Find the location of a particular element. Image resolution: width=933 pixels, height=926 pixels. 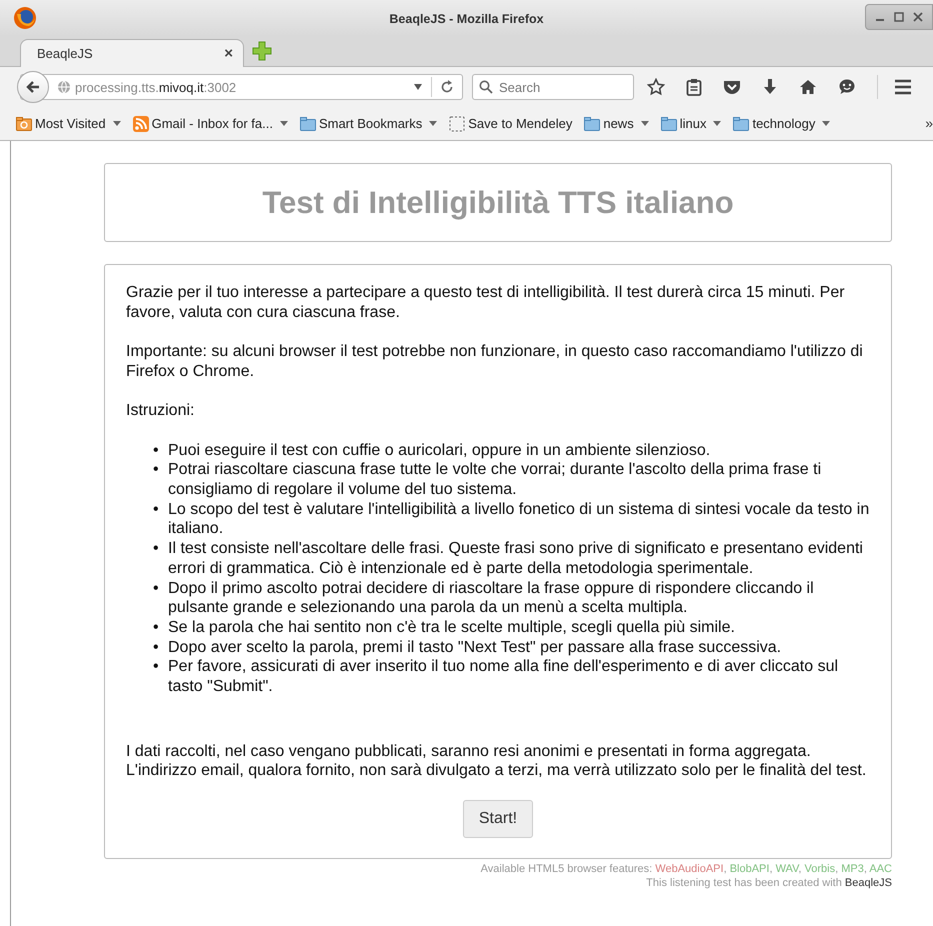

paragraph: I dati raccolti, nel caso vengano pubblicati, saranno resi anonimi e presentati in forma aggregata. L'indirizzo email, qualora fornito, non sarà divulgato a terzi, ma verrà utilizzato solo per le finalità del test. is located at coordinates (497, 762).